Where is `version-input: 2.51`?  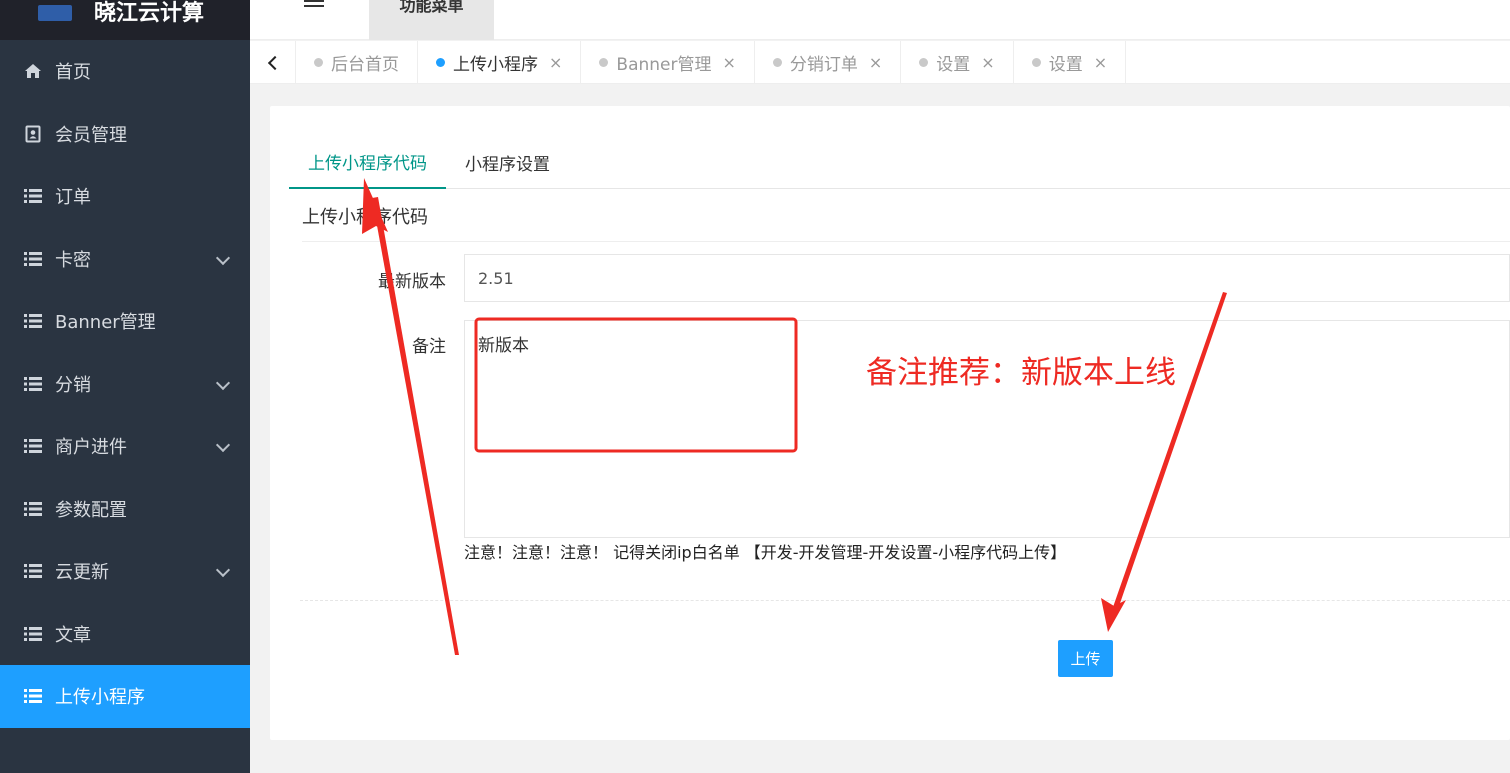 version-input: 2.51 is located at coordinates (987, 278).